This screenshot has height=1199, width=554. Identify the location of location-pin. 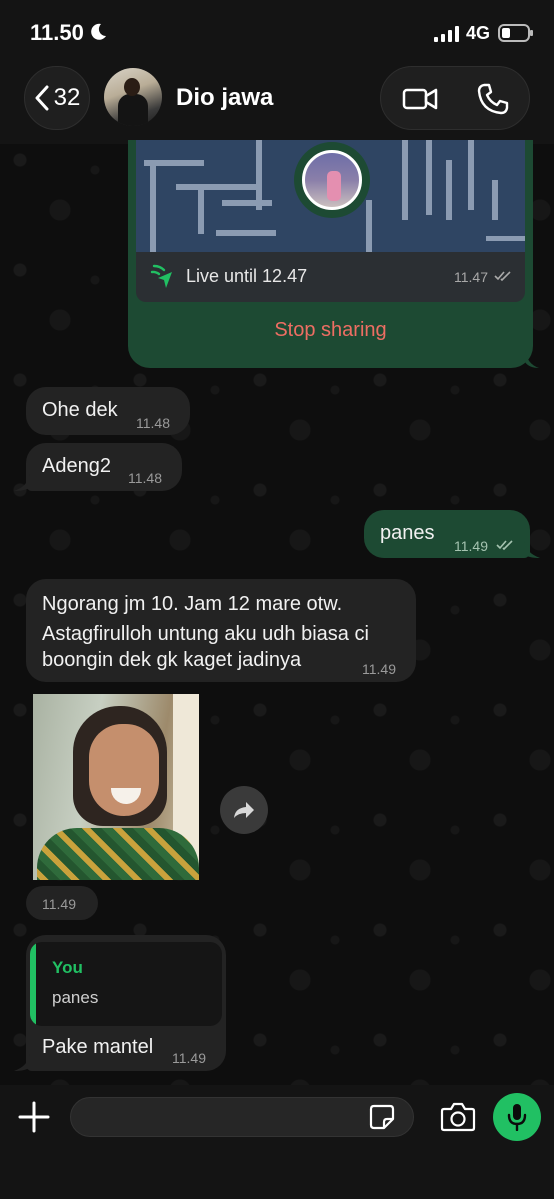
(332, 180).